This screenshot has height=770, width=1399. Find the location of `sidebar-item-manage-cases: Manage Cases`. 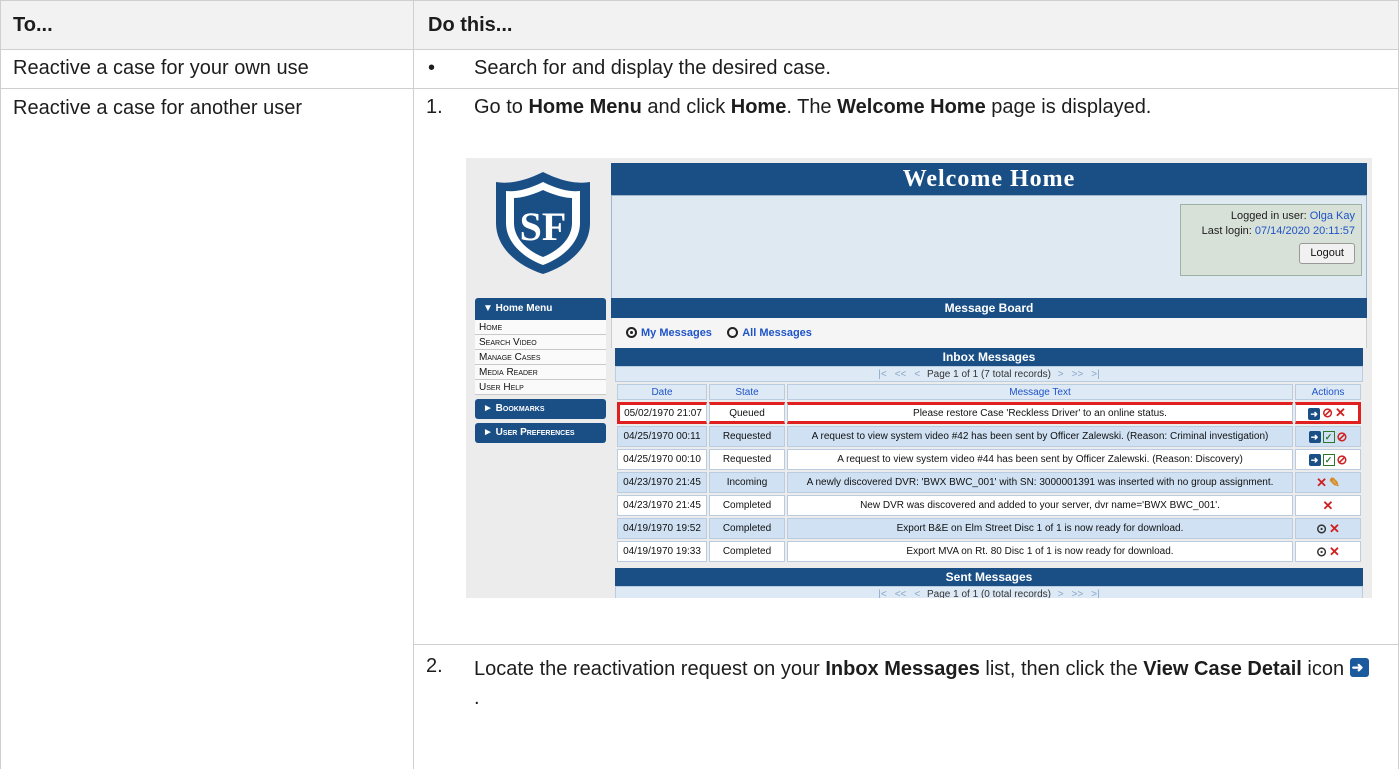

sidebar-item-manage-cases: Manage Cases is located at coordinates (540, 357).